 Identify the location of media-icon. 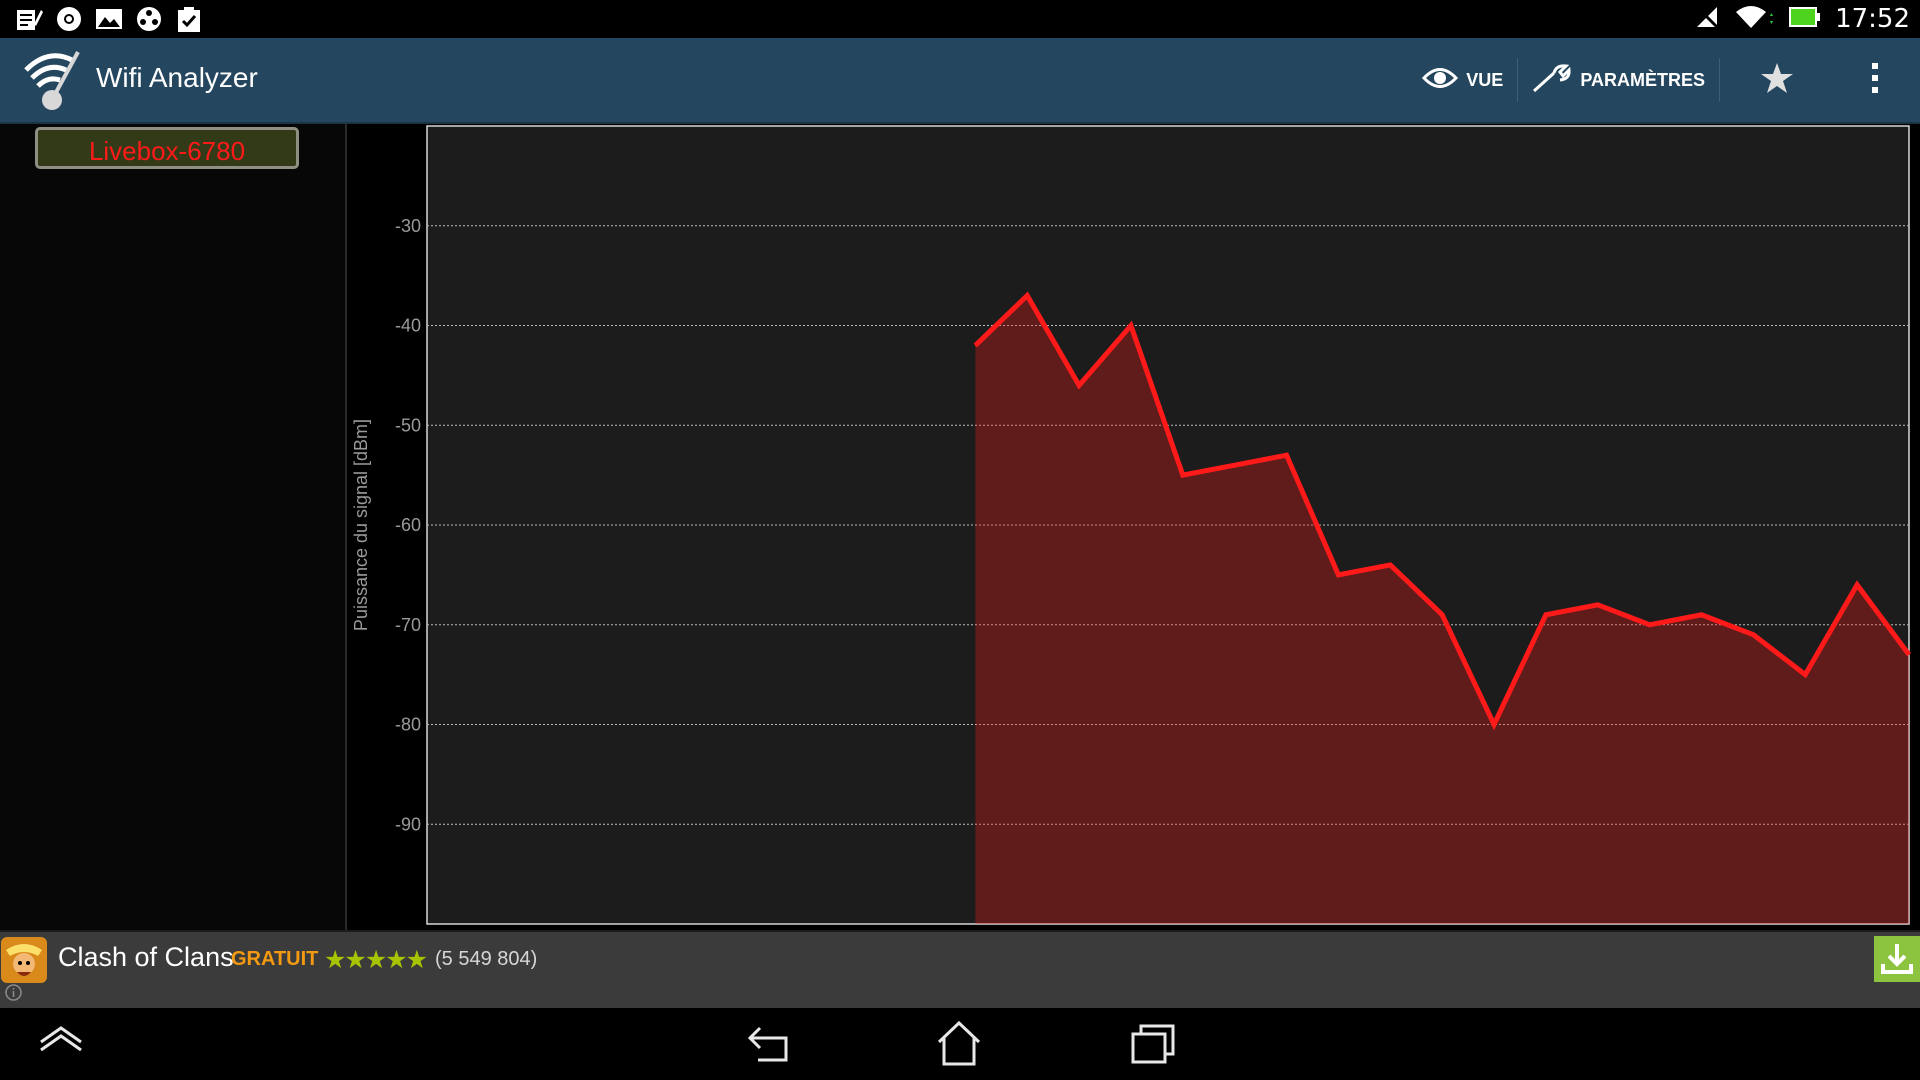
(149, 19).